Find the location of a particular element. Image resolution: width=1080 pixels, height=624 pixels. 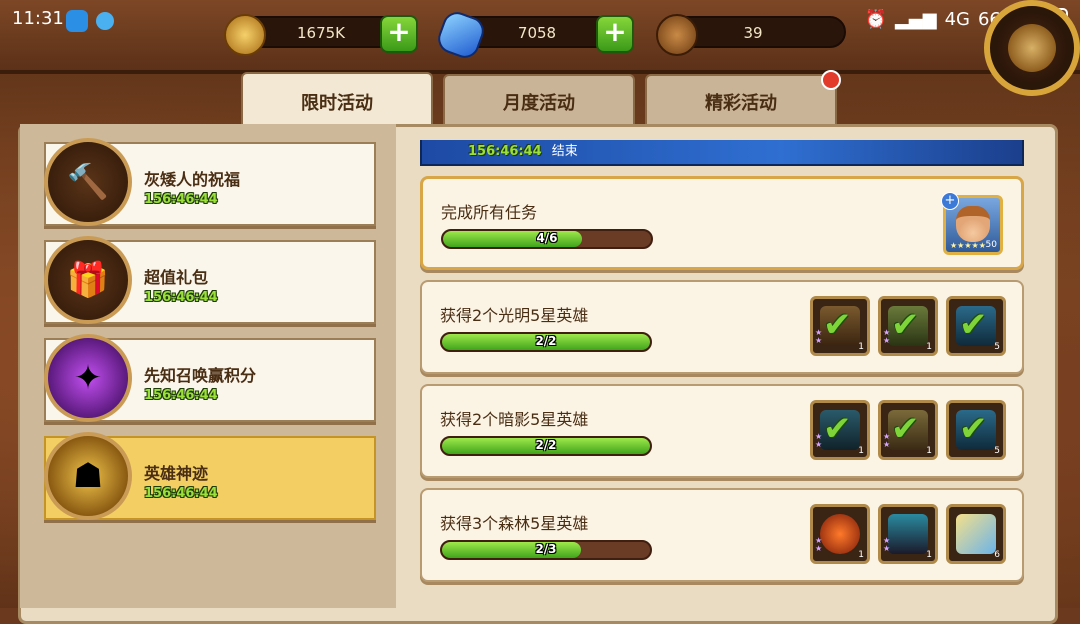

golden-hero-icon: ☗ is located at coordinates (88, 476).